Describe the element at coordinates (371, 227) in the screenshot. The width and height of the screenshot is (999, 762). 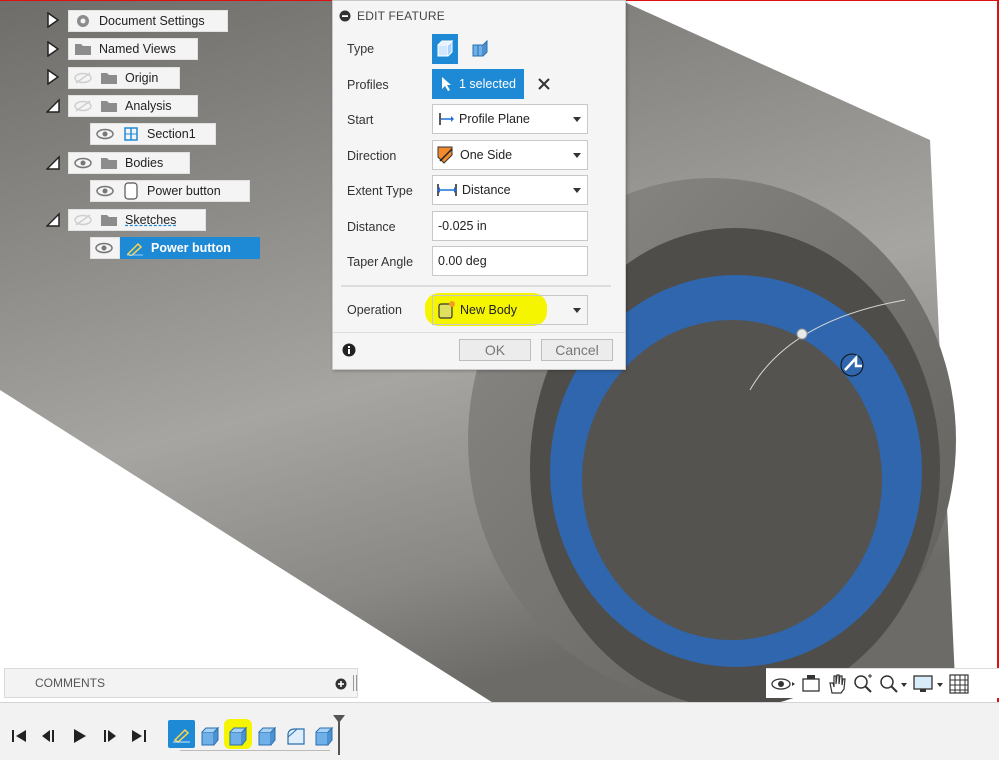
I see `distance-label: Distance` at that location.